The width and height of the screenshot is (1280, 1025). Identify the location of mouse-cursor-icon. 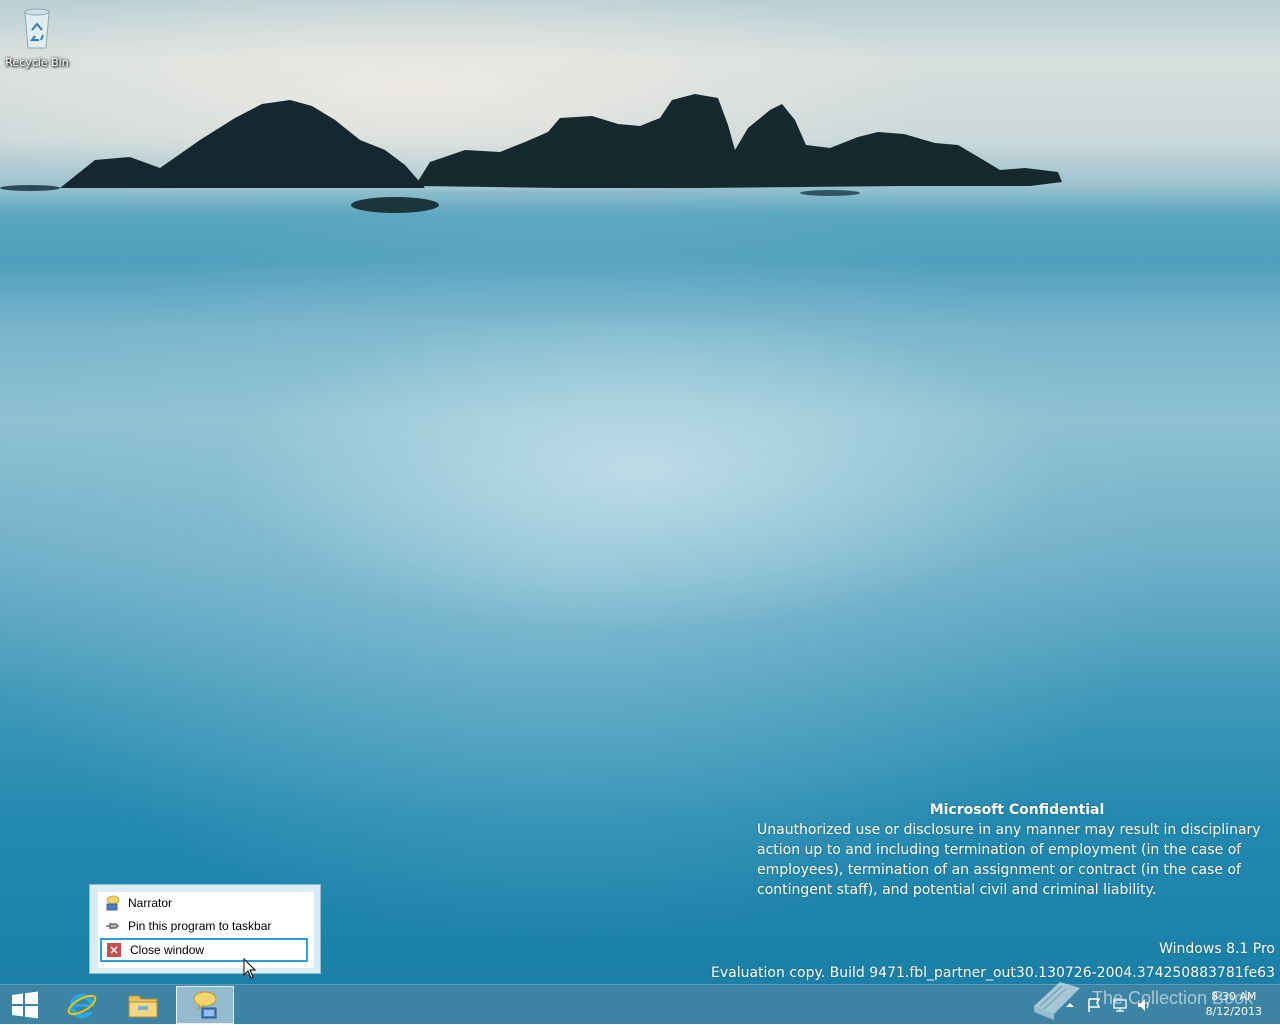
(250, 968).